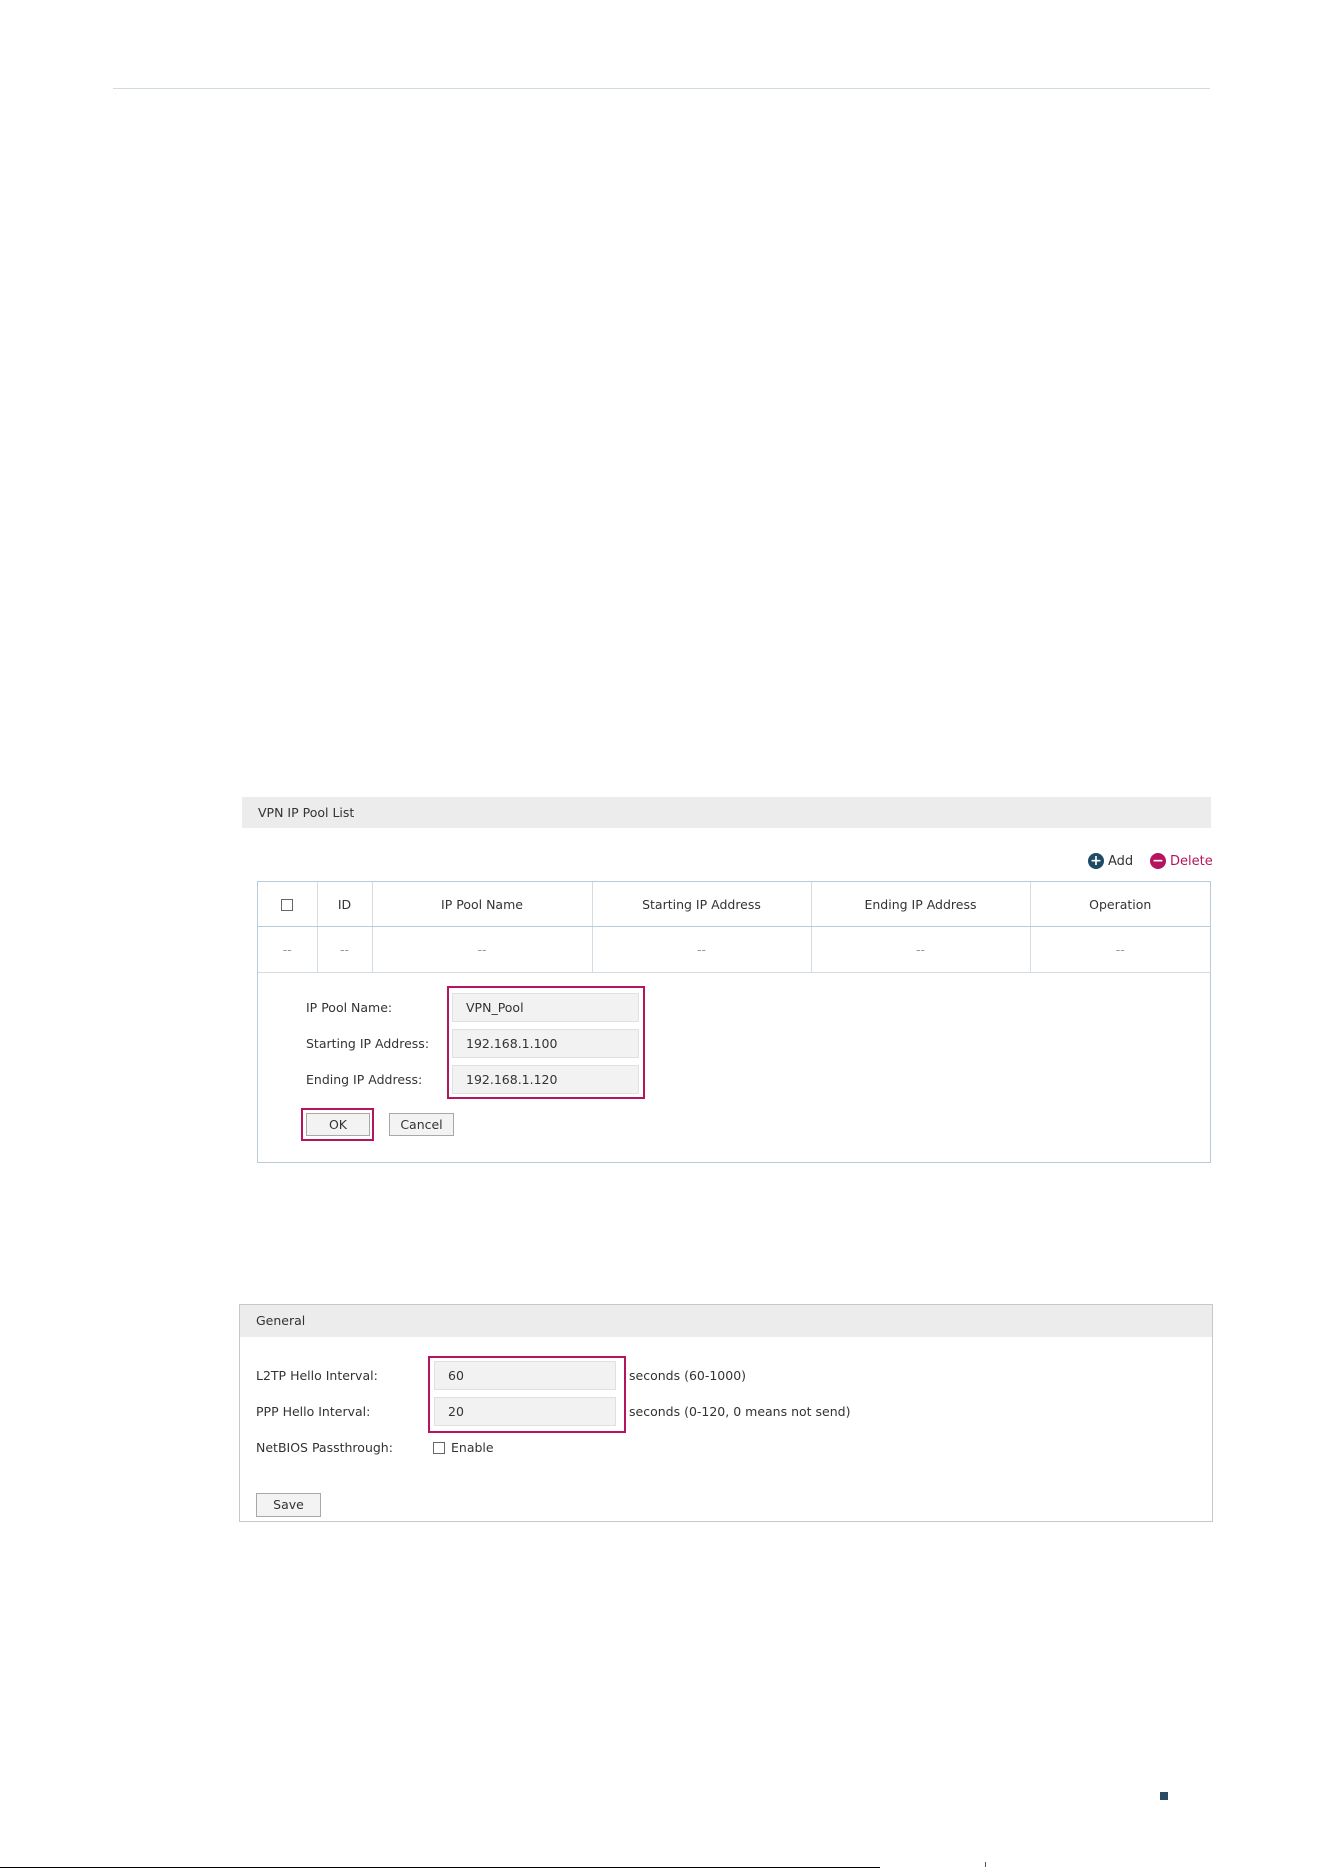  What do you see at coordinates (482, 904) in the screenshot?
I see `column-header-pool-name: IP Pool Name` at bounding box center [482, 904].